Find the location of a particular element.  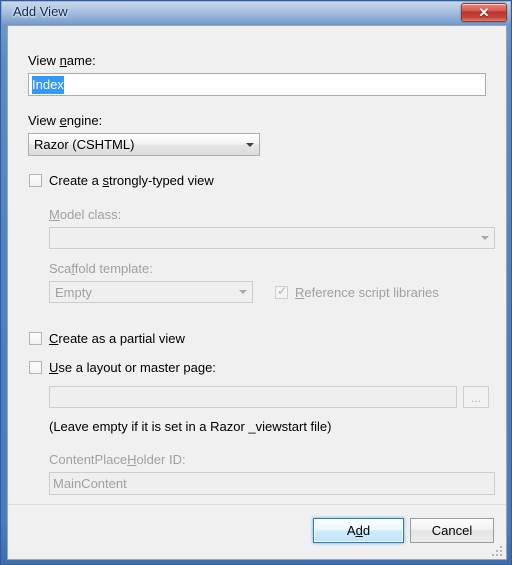

use-layout-label: Use a layout or master page: is located at coordinates (132, 367).